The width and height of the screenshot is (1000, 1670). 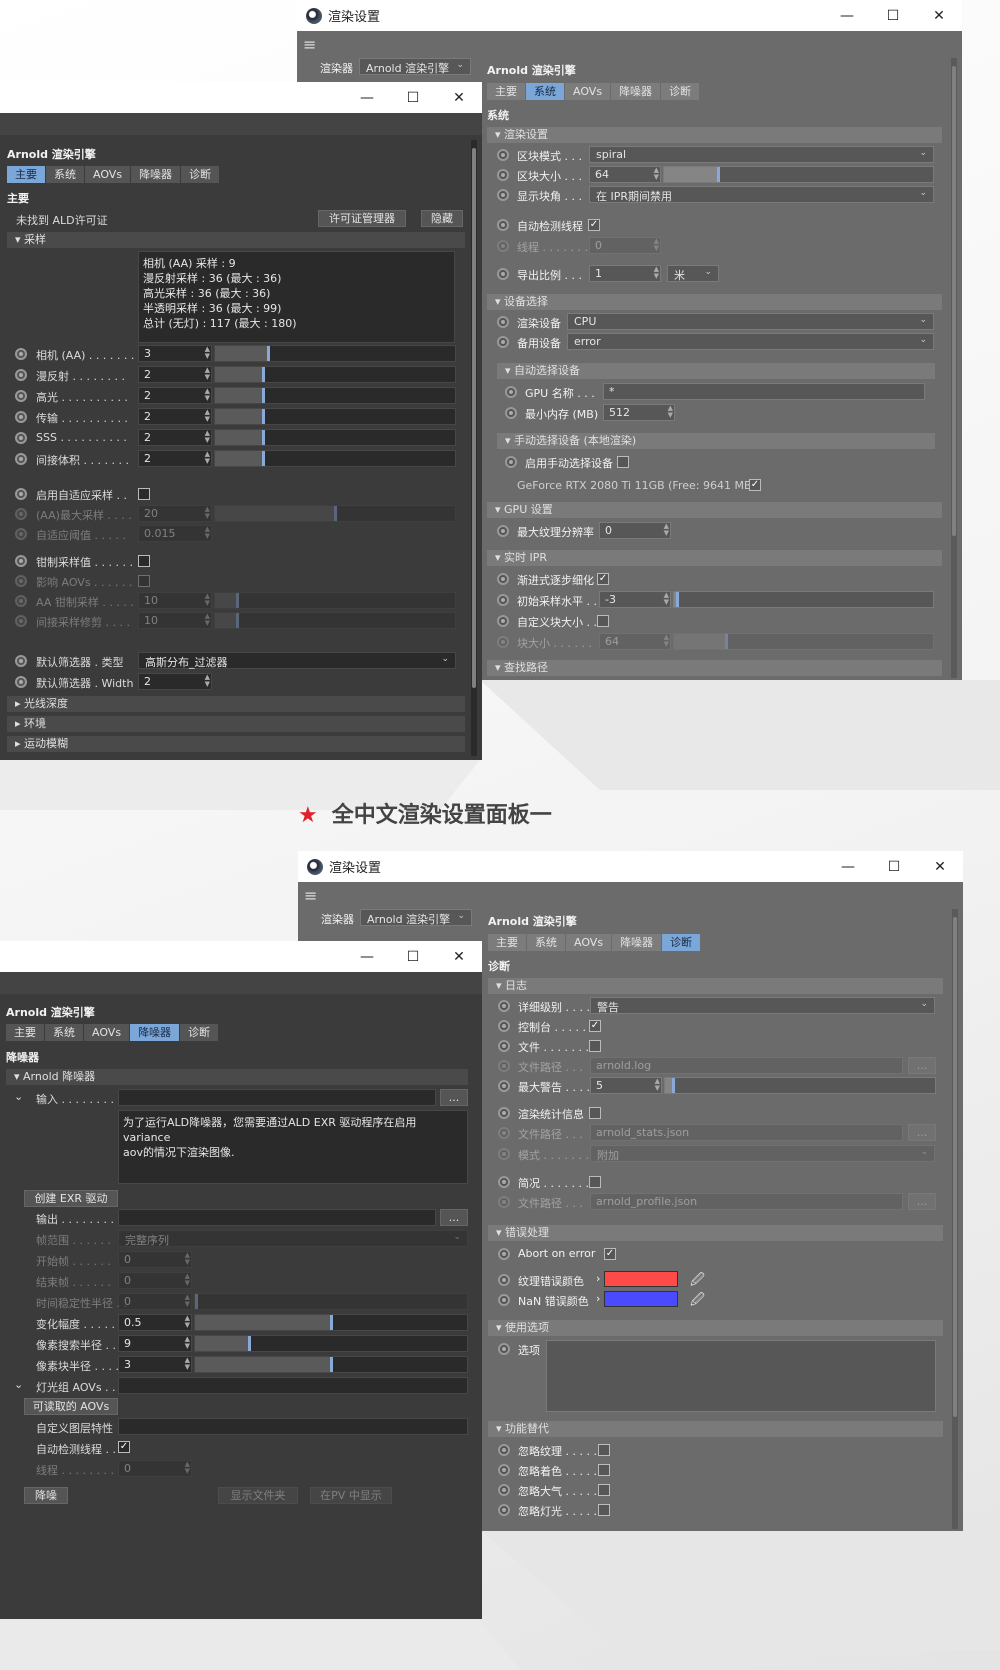 I want to click on texture-error-color-swatch, so click(x=641, y=1279).